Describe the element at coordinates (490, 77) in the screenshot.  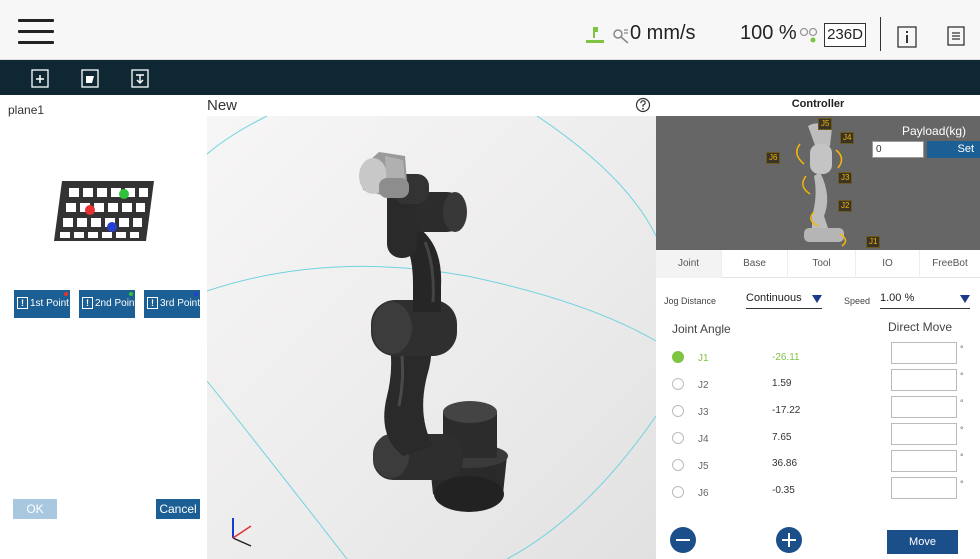
I see `project-toolbar` at that location.